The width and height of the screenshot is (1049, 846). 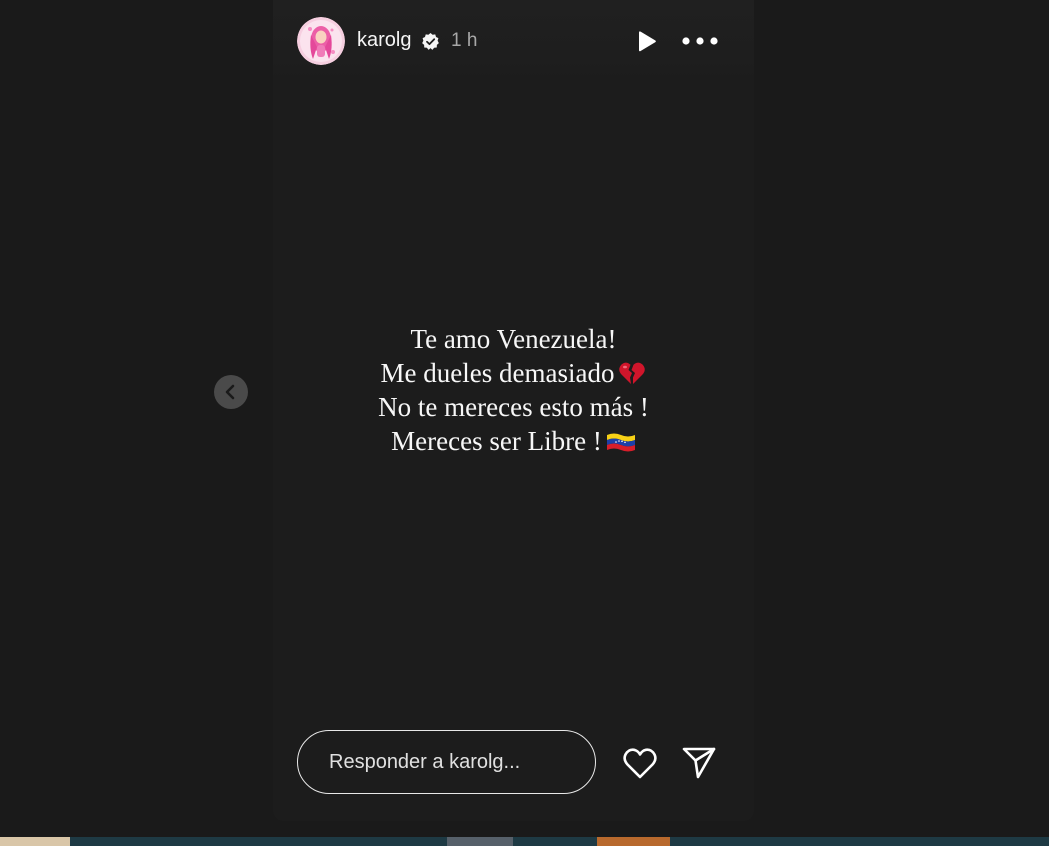 What do you see at coordinates (513, 339) in the screenshot?
I see `story-text-line: Te amo Venezuela!` at bounding box center [513, 339].